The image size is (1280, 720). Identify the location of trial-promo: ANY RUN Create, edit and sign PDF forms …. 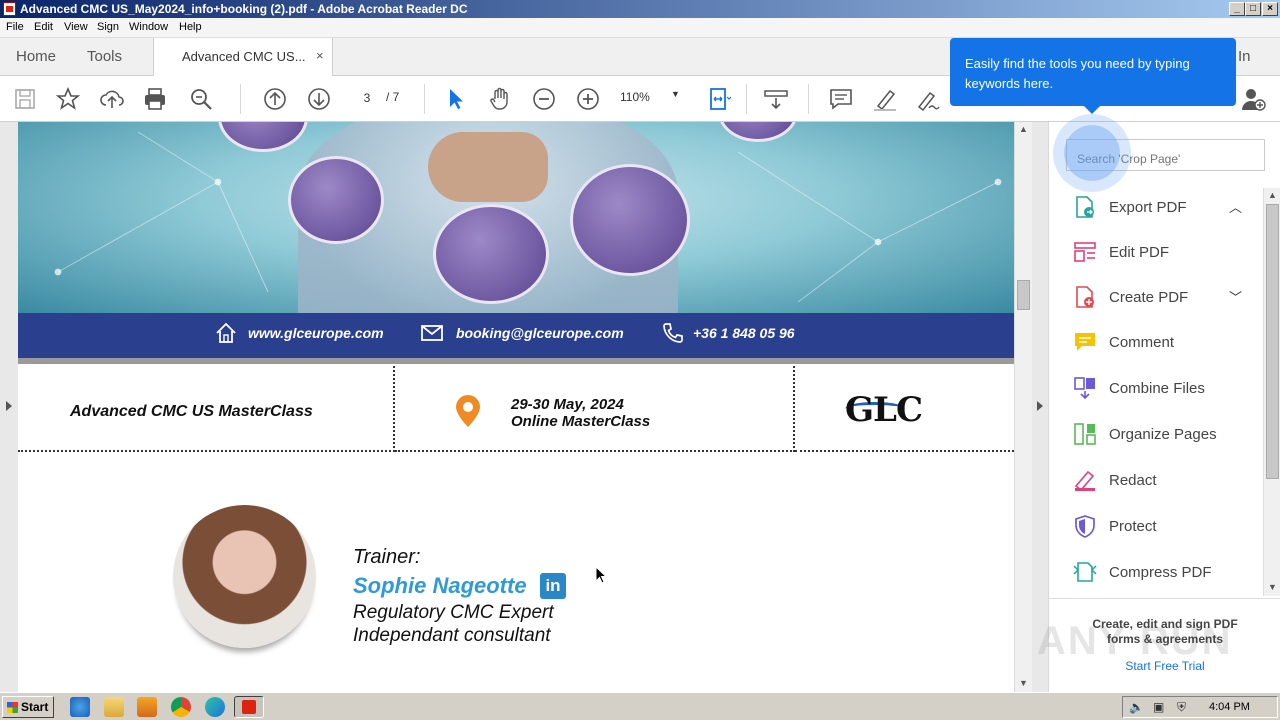
(1158, 645).